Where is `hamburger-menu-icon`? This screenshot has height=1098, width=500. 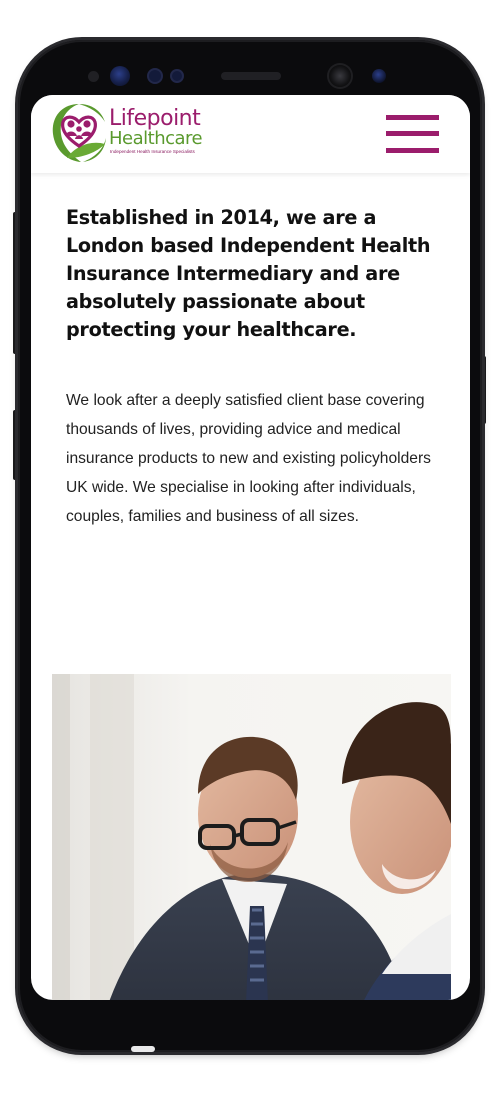 hamburger-menu-icon is located at coordinates (412, 134).